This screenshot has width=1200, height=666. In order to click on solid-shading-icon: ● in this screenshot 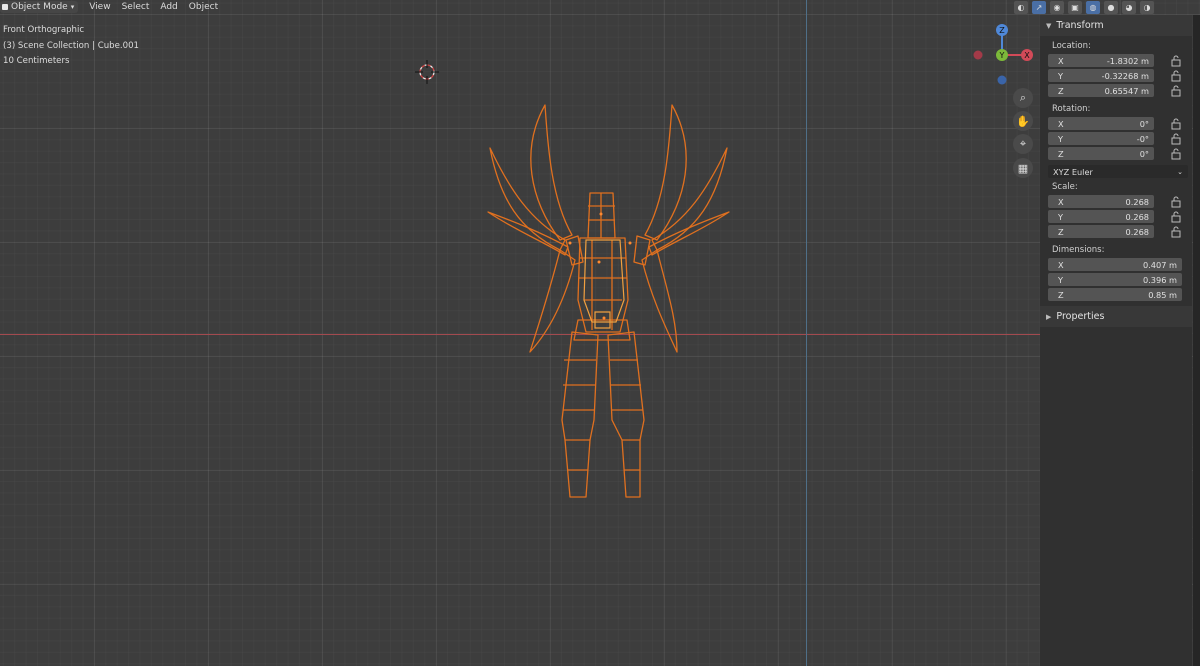, I will do `click(1111, 7)`.